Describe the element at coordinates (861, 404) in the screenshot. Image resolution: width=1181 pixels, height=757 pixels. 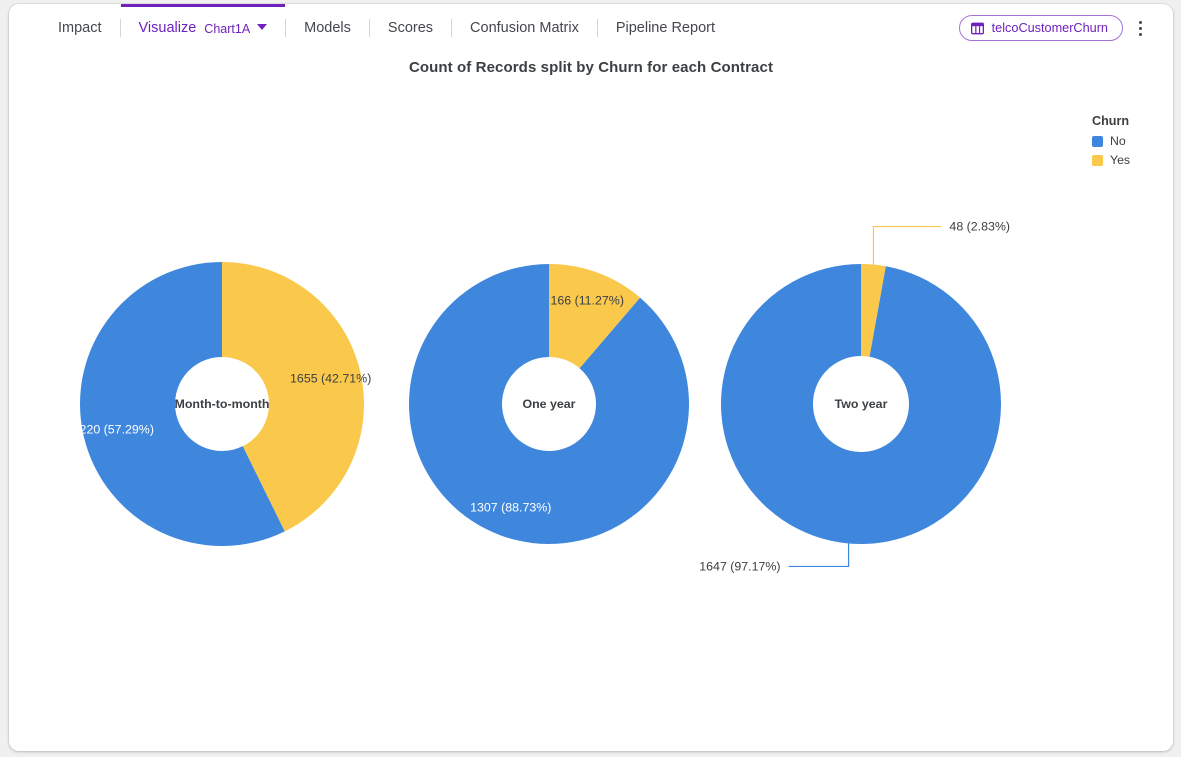
I see `donut-center-label: Two year` at that location.